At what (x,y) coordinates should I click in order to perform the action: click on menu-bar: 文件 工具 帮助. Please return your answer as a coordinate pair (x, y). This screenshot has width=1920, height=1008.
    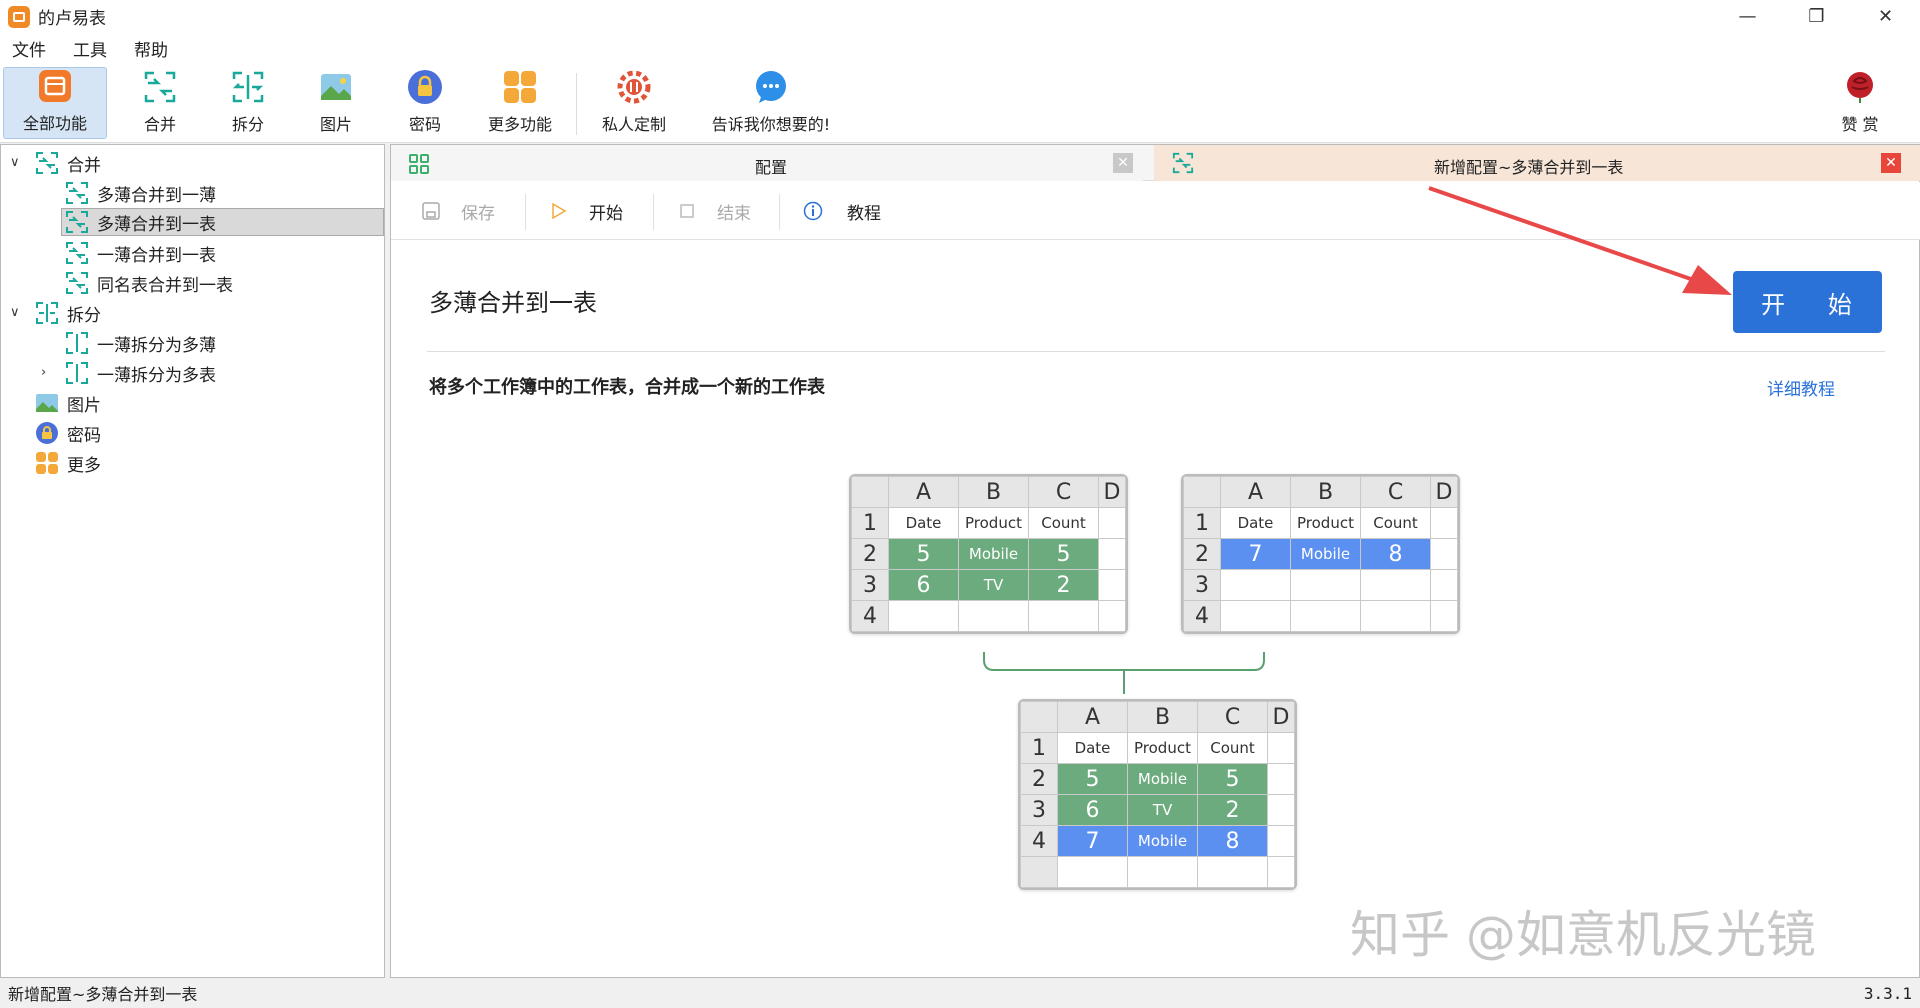
    Looking at the image, I should click on (960, 48).